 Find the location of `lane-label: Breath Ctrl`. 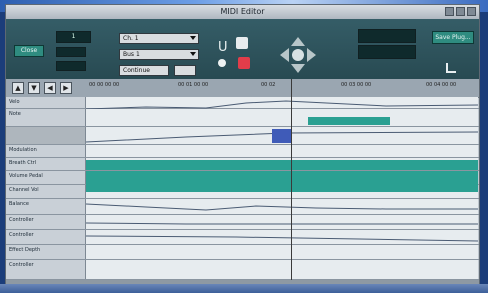

lane-label: Breath Ctrl is located at coordinates (46, 164).